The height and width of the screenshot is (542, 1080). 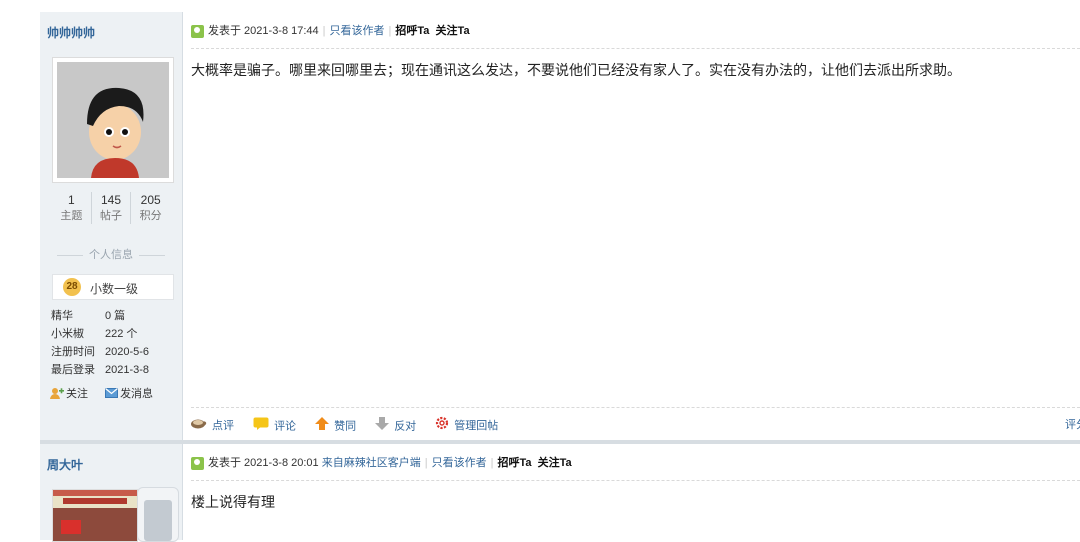 I want to click on info-key: 精华, so click(x=62, y=316).